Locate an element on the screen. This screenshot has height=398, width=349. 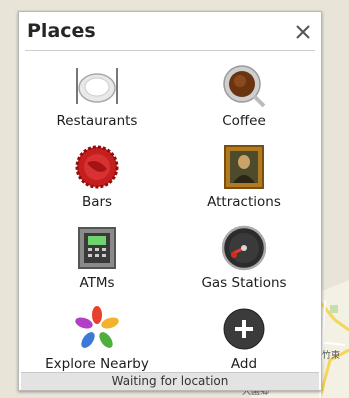
place-bars: Bars is located at coordinates (97, 181).